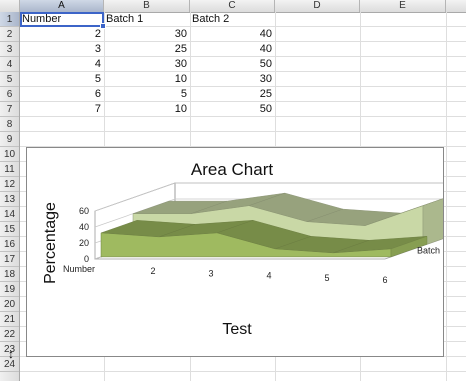 This screenshot has width=466, height=381. I want to click on row-header: 21, so click(9, 319).